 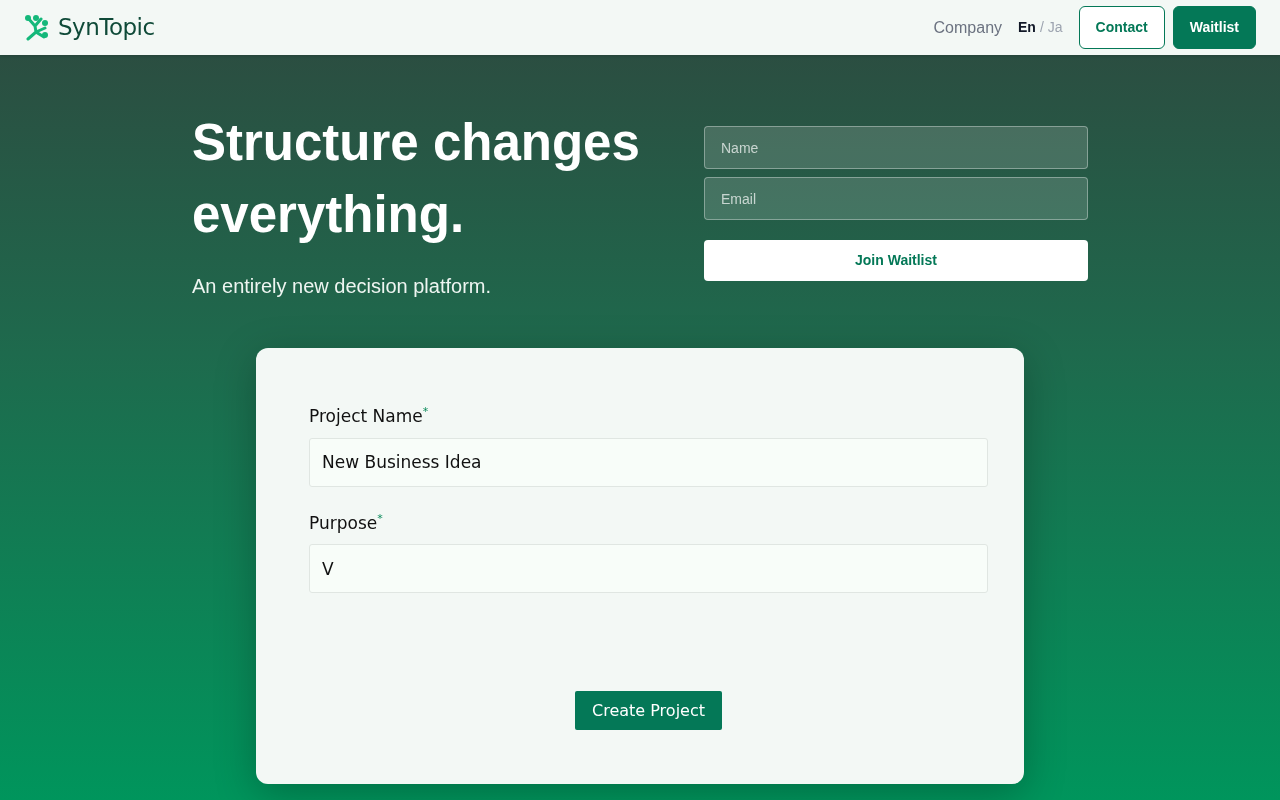 What do you see at coordinates (37, 27) in the screenshot?
I see `molecule-icon` at bounding box center [37, 27].